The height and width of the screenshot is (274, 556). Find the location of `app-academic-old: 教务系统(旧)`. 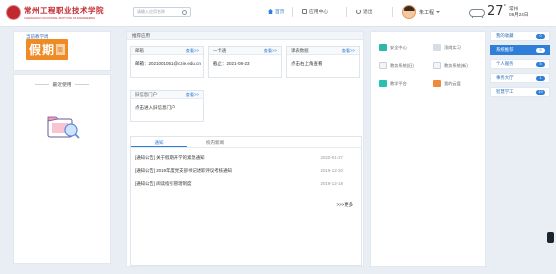

app-academic-old: 教务系统(旧) is located at coordinates (396, 65).